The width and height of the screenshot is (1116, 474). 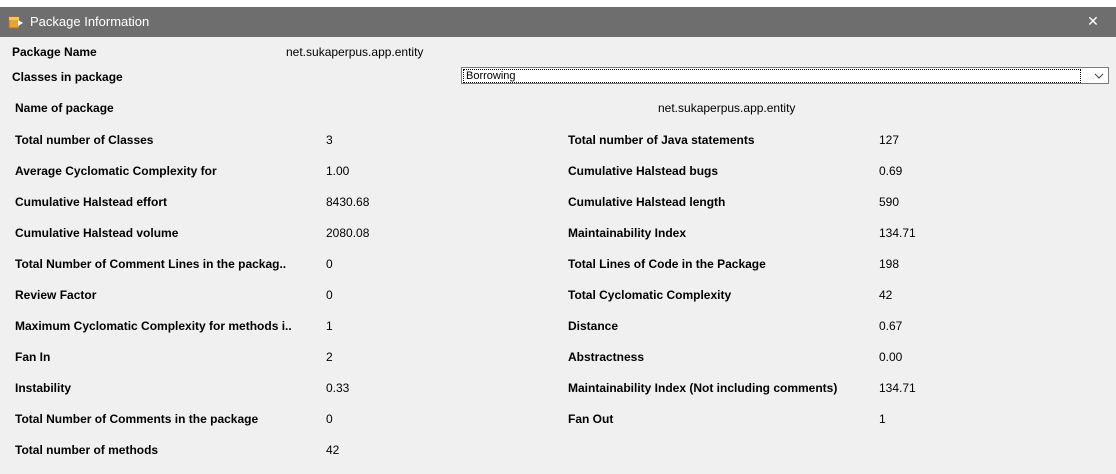 What do you see at coordinates (355, 52) in the screenshot?
I see `package-name-value: net.sukaperpus.app.entity` at bounding box center [355, 52].